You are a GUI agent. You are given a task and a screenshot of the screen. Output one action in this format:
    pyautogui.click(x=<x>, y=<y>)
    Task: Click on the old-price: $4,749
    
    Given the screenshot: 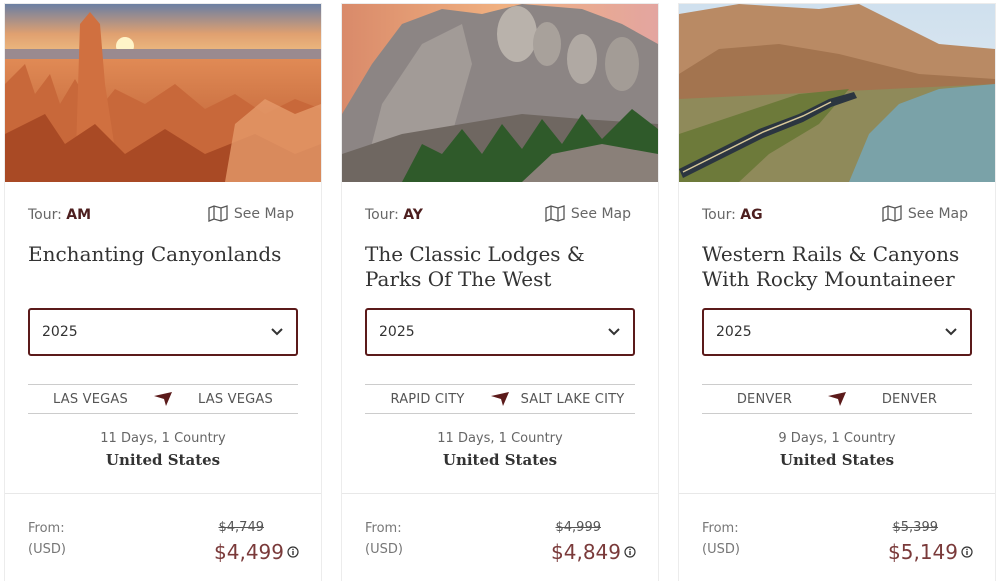 What is the action you would take?
    pyautogui.click(x=241, y=527)
    